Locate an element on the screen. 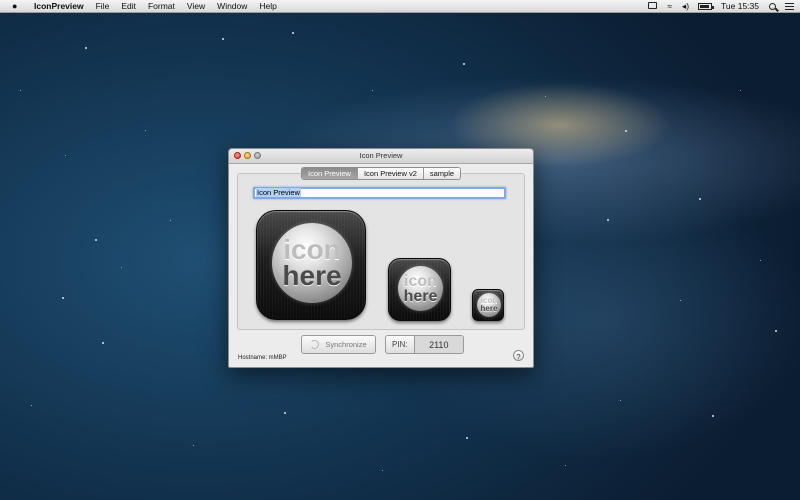 The width and height of the screenshot is (800, 500). close-window-icon is located at coordinates (237, 155).